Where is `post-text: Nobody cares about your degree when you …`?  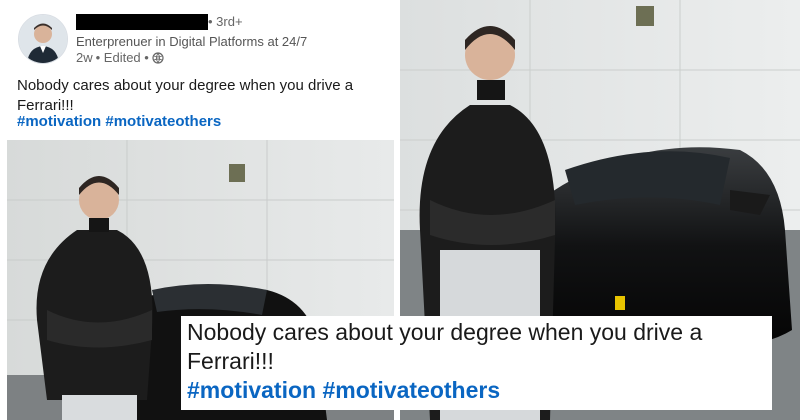 post-text: Nobody cares about your degree when you … is located at coordinates (185, 95).